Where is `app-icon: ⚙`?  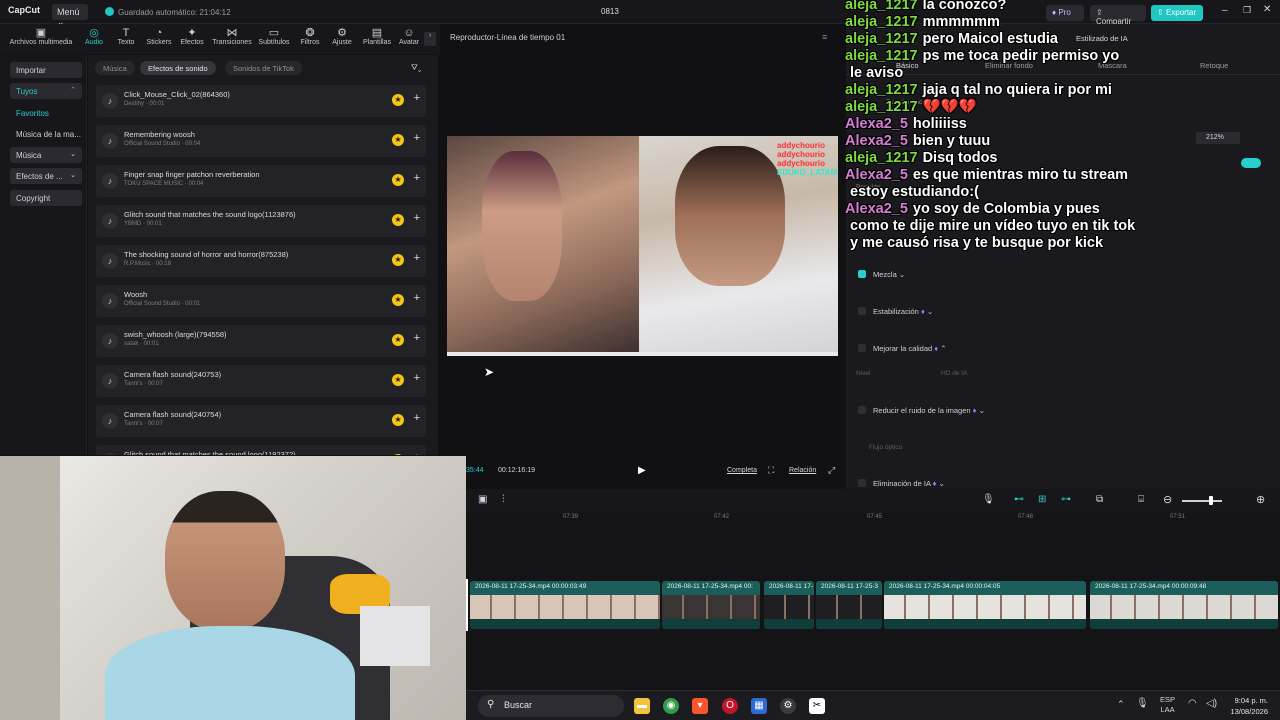
app-icon: ⚙ is located at coordinates (788, 706).